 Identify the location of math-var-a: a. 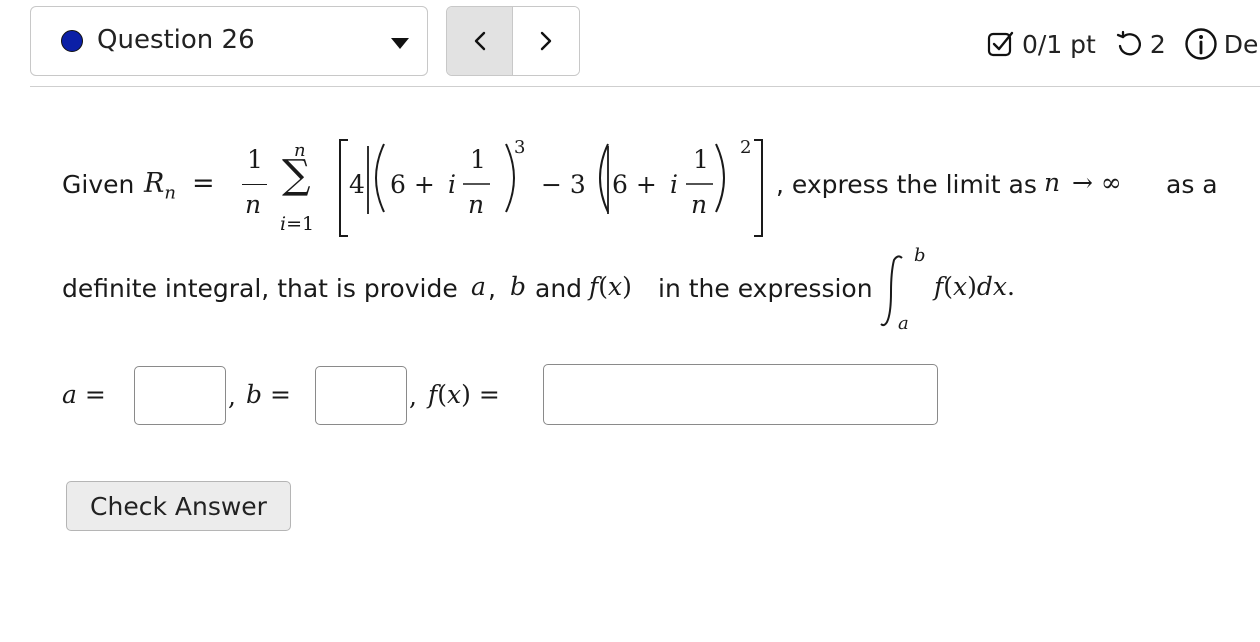
(478, 286).